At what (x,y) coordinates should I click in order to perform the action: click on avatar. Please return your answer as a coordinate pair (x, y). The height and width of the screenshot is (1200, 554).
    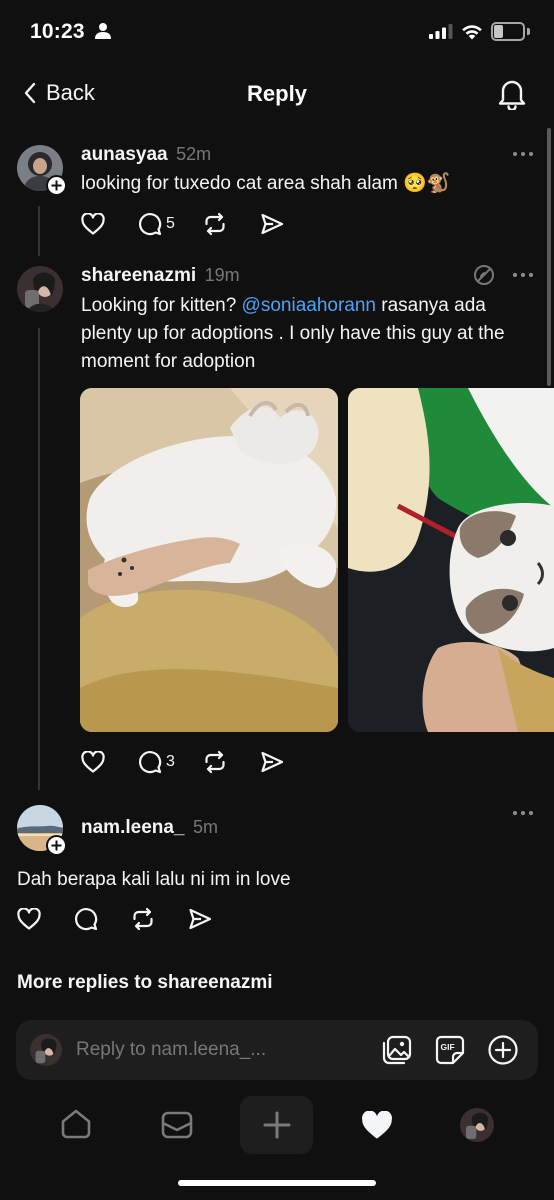
    Looking at the image, I should click on (40, 289).